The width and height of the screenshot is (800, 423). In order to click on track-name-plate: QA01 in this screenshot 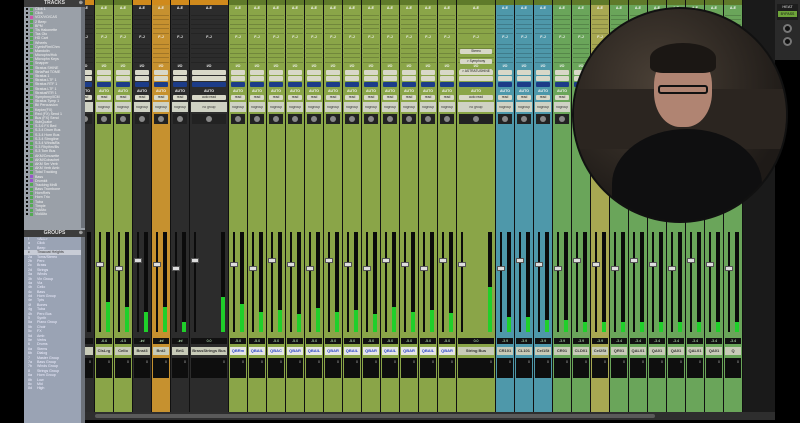, I will do `click(657, 351)`.